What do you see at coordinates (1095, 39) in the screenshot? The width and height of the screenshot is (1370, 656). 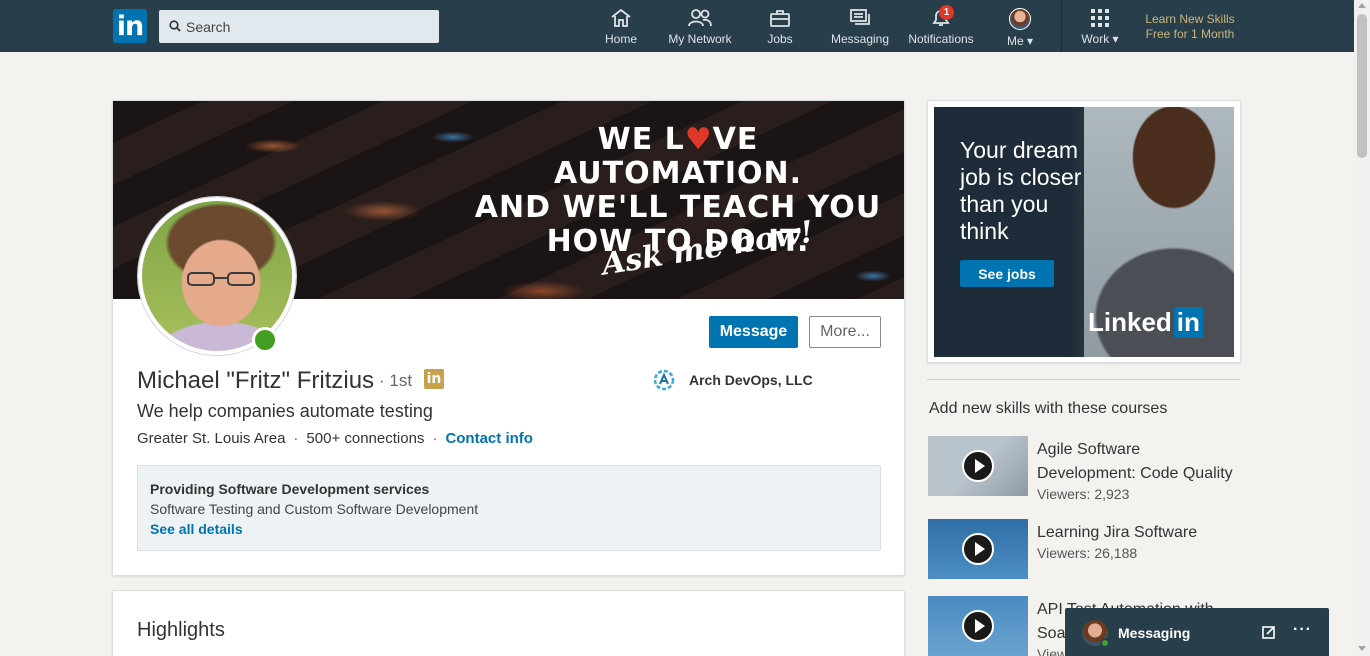 I see `nav-work-label: Work` at bounding box center [1095, 39].